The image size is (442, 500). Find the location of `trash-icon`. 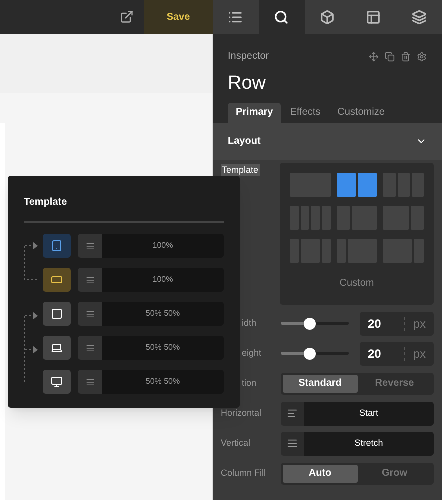

trash-icon is located at coordinates (406, 57).